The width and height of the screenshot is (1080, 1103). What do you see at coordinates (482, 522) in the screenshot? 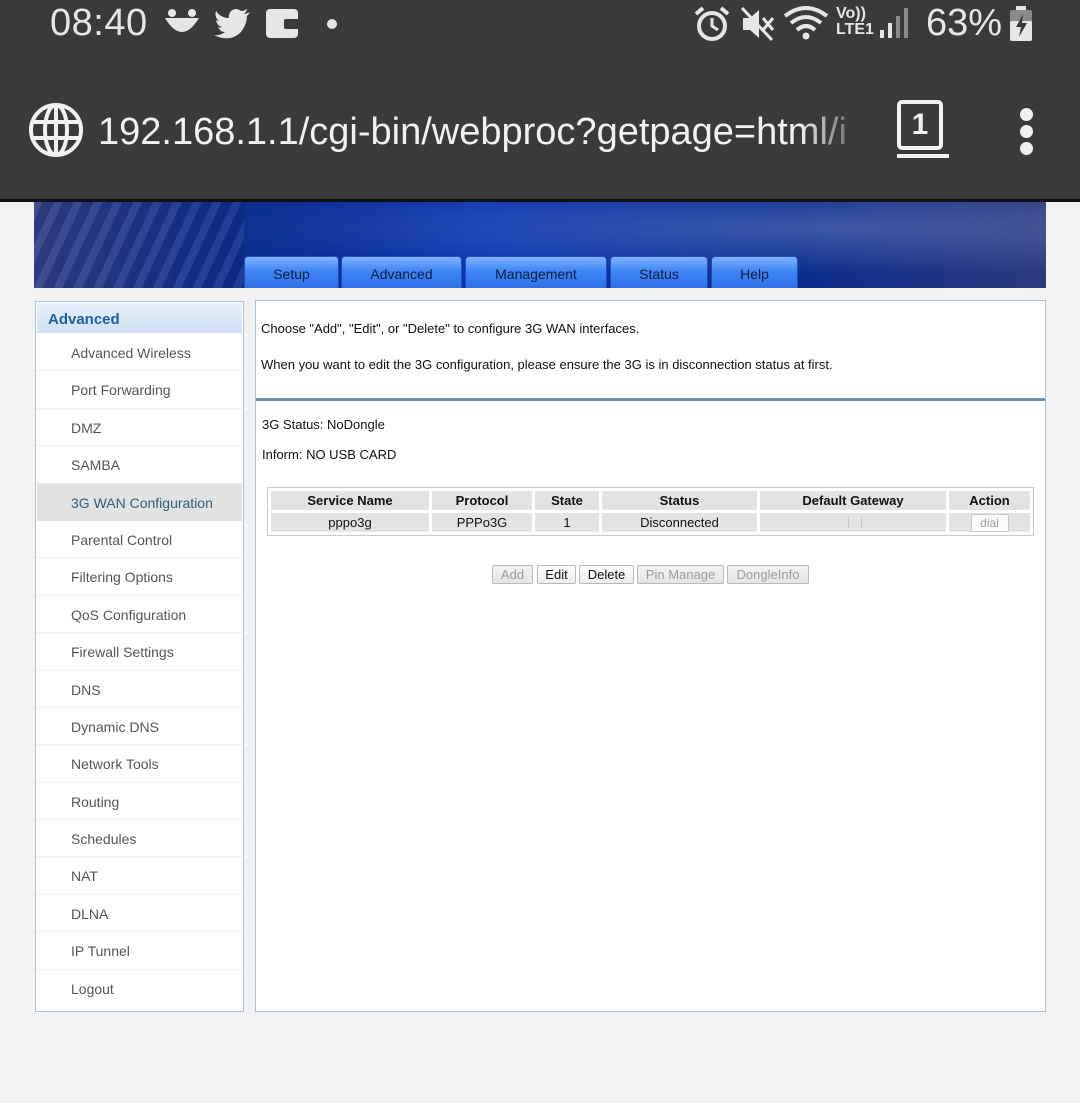
I see `cell-protocol: PPPo3G` at bounding box center [482, 522].